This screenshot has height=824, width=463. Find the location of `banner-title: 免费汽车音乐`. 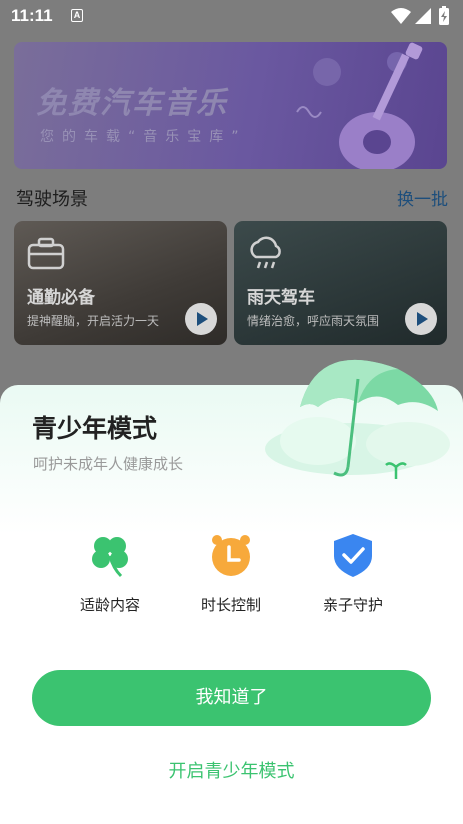

banner-title: 免费汽车音乐 is located at coordinates (132, 103).